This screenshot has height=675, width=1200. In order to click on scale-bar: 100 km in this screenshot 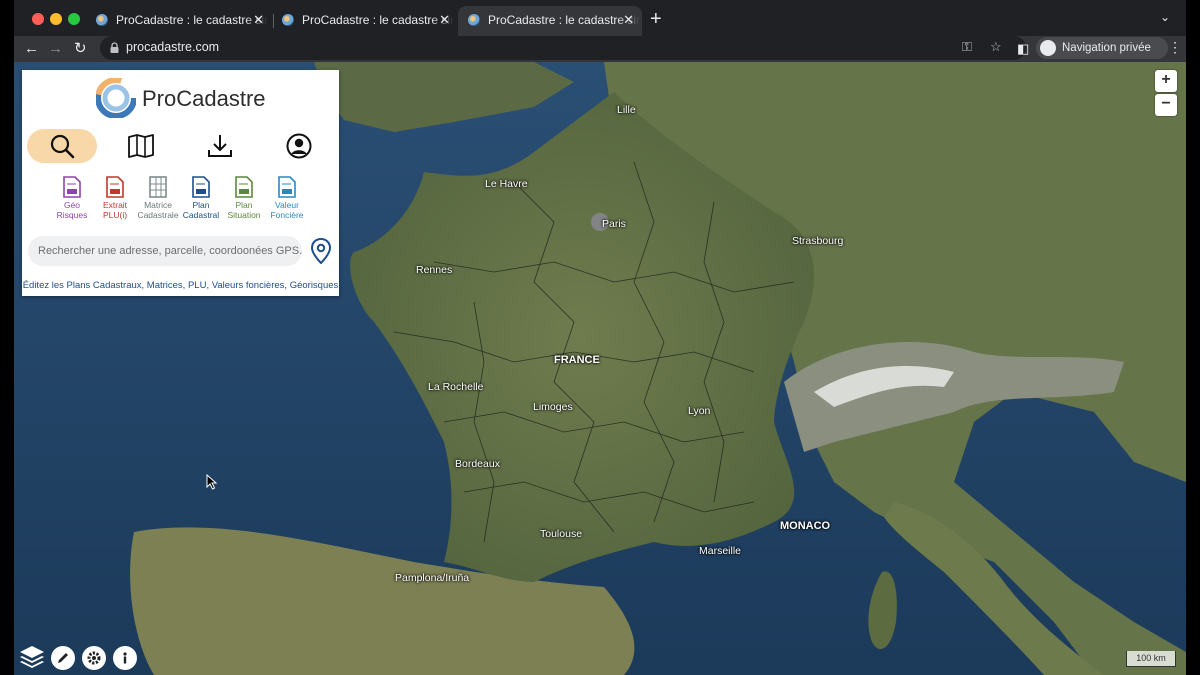, I will do `click(1151, 659)`.